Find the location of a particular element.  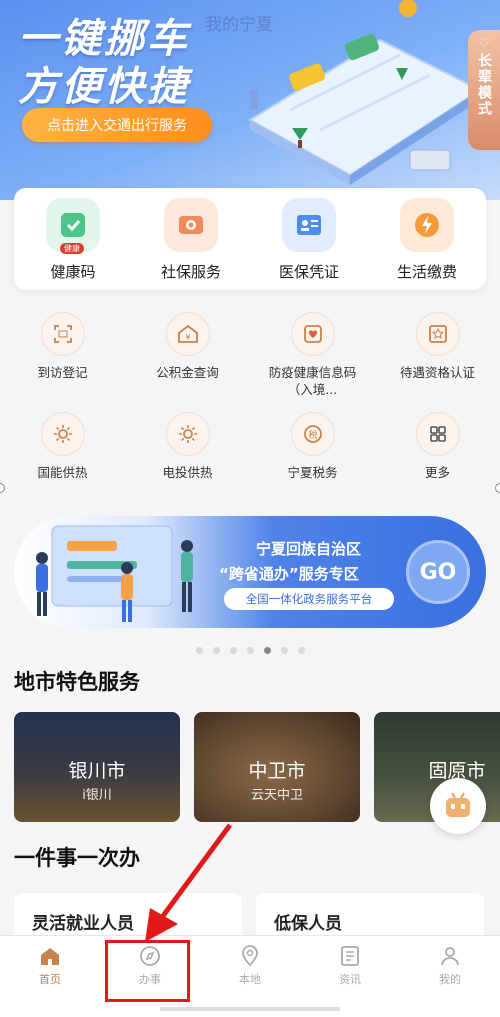

heart-icon: ♡ is located at coordinates (484, 43).